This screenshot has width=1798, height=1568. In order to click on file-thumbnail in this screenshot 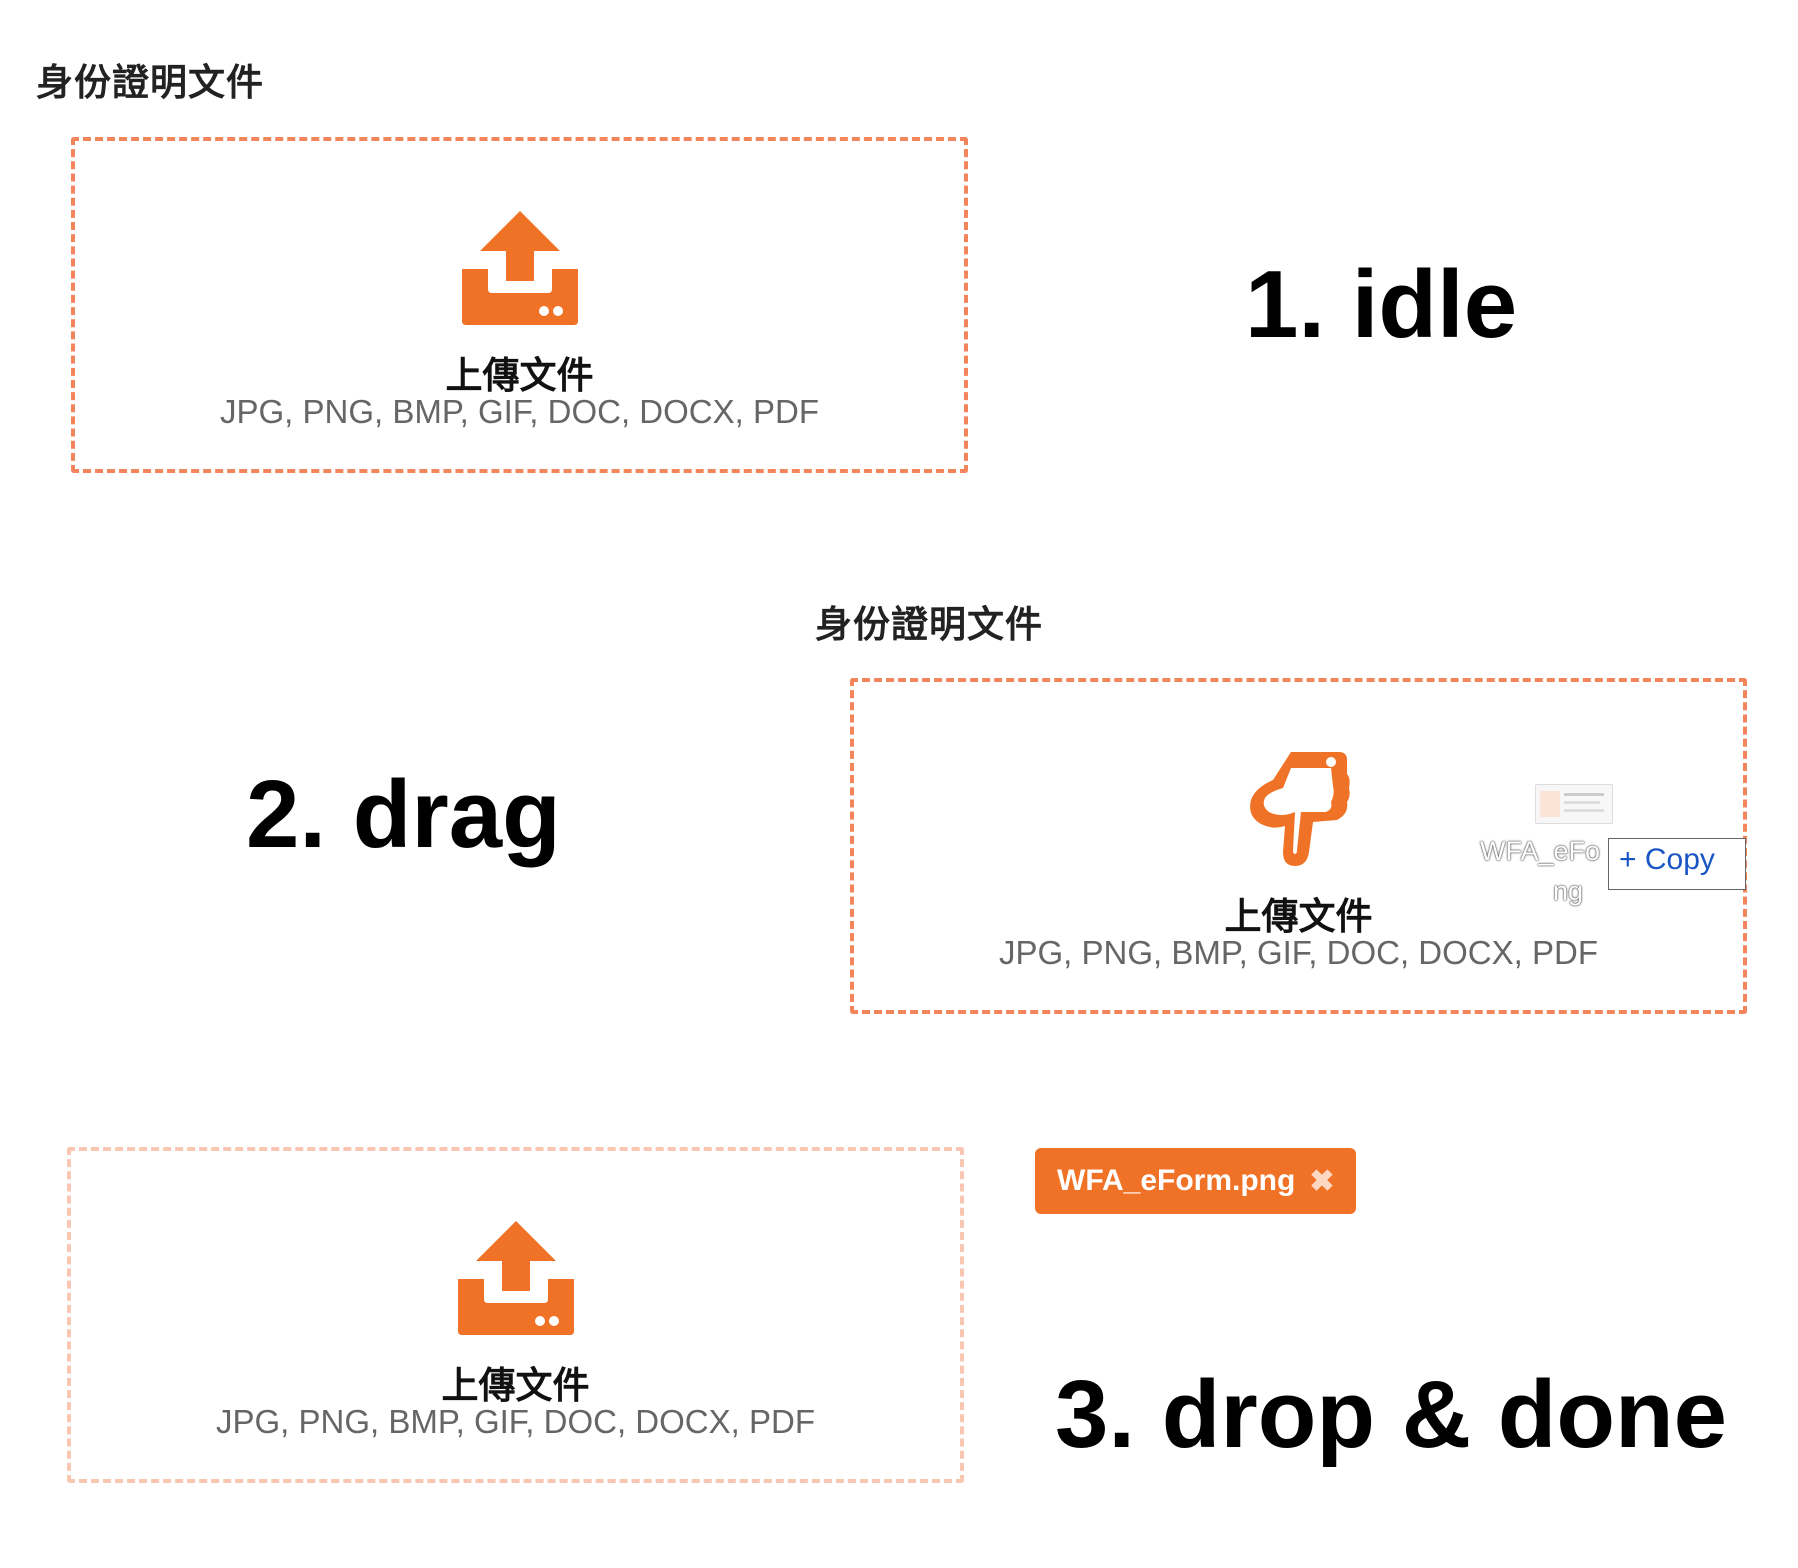, I will do `click(1574, 804)`.